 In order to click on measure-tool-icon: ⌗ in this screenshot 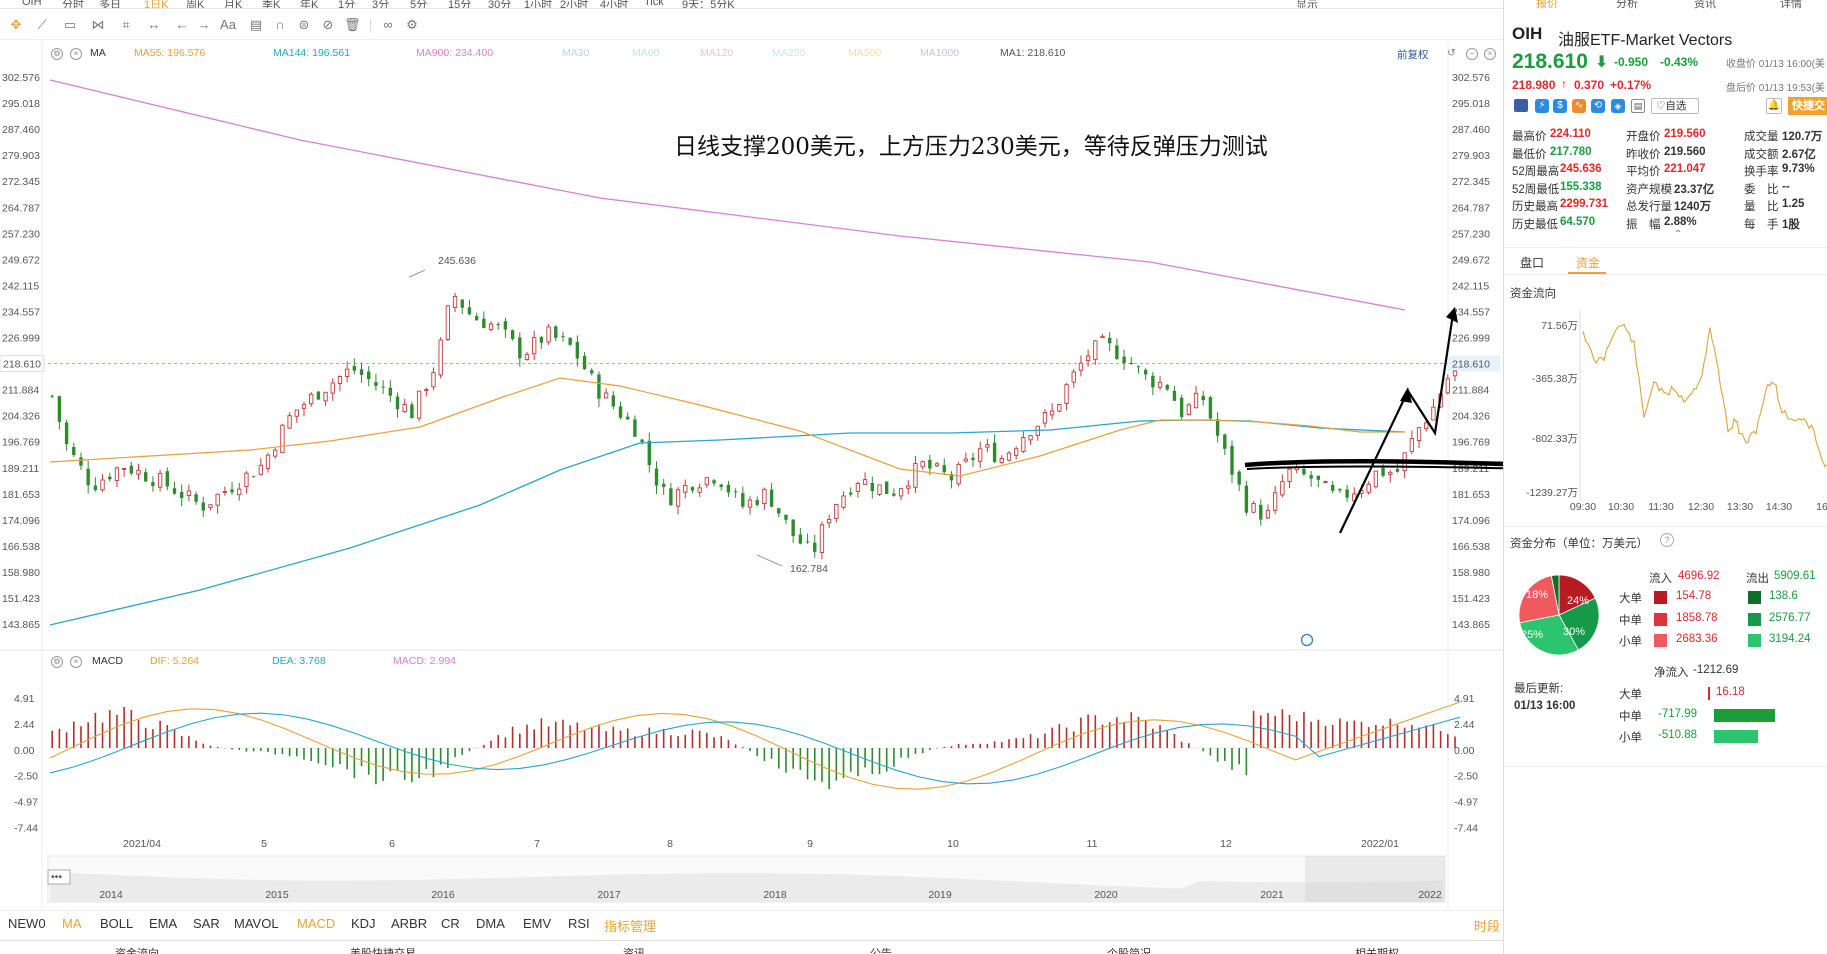, I will do `click(126, 25)`.